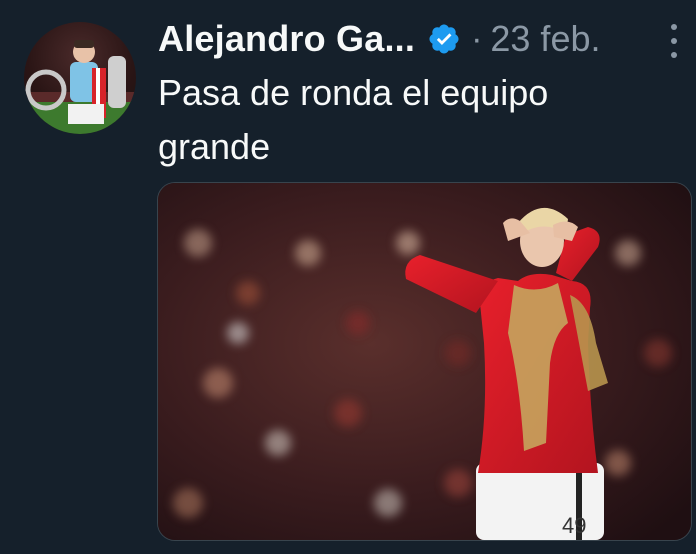 The height and width of the screenshot is (554, 696). I want to click on tweet-header: Alejandro Ga... · 23 feb., so click(379, 39).